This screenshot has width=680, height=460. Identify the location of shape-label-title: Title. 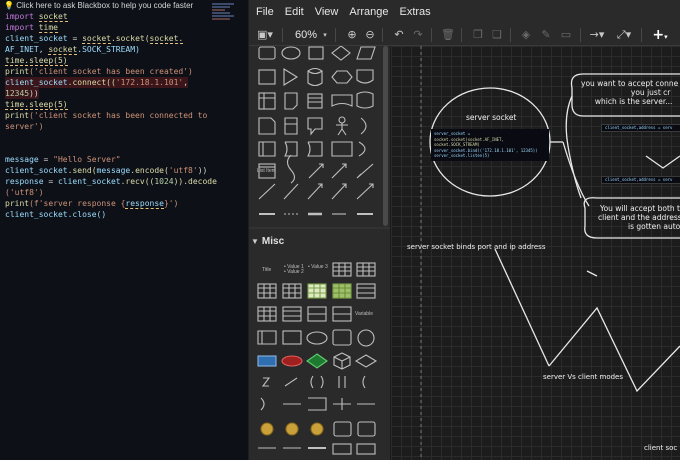
(267, 270).